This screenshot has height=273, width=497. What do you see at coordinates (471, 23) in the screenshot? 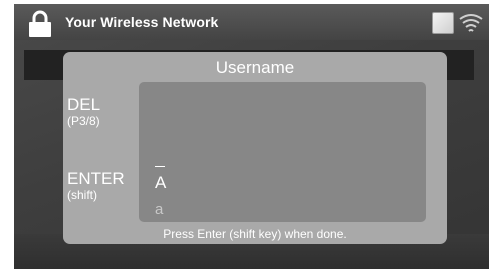
I see `wifi-signal-icon` at bounding box center [471, 23].